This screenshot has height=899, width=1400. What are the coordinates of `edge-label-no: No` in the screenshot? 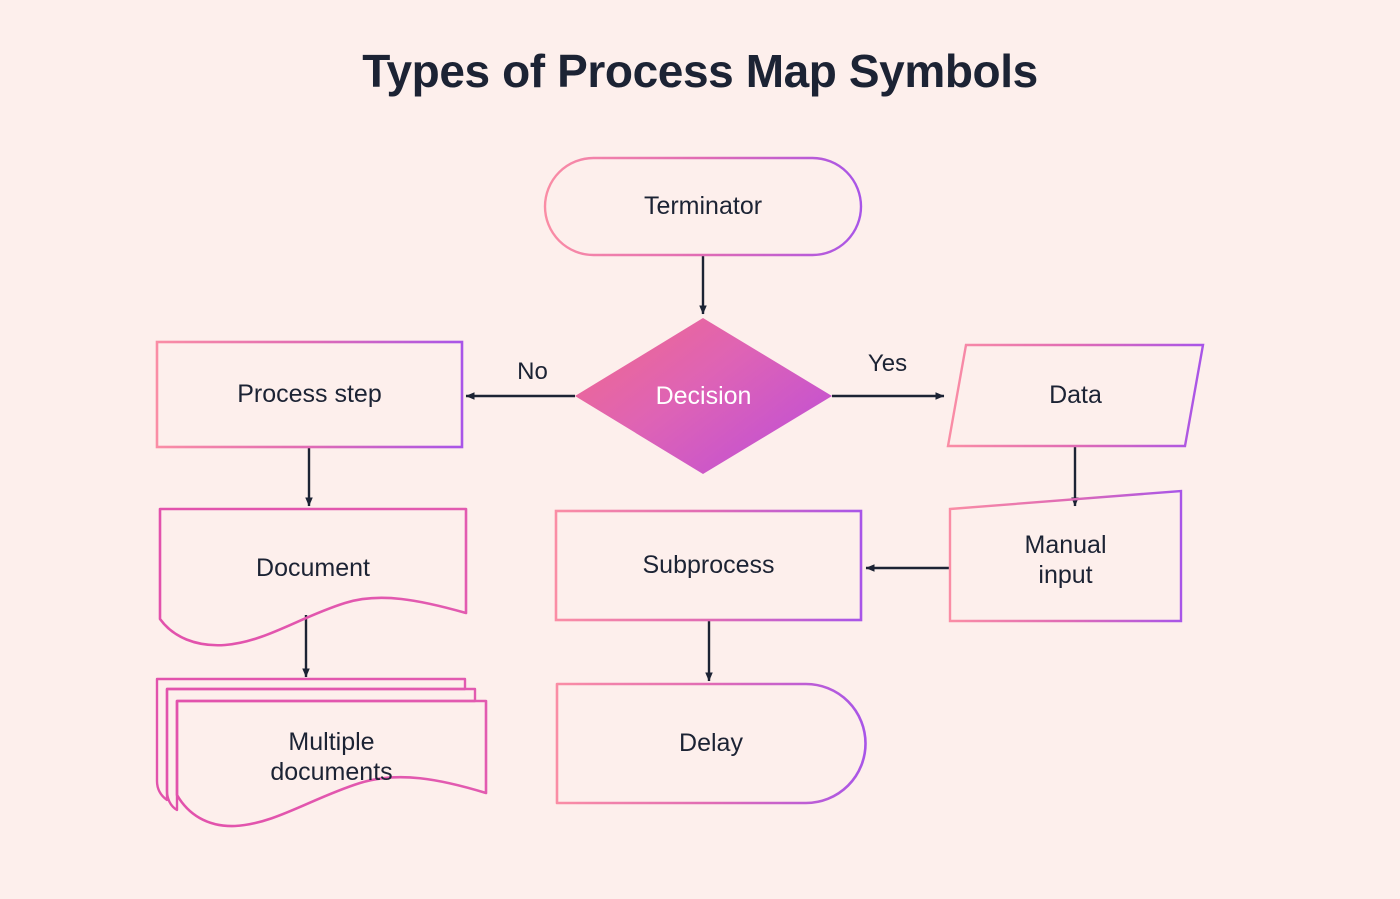 It's located at (532, 371).